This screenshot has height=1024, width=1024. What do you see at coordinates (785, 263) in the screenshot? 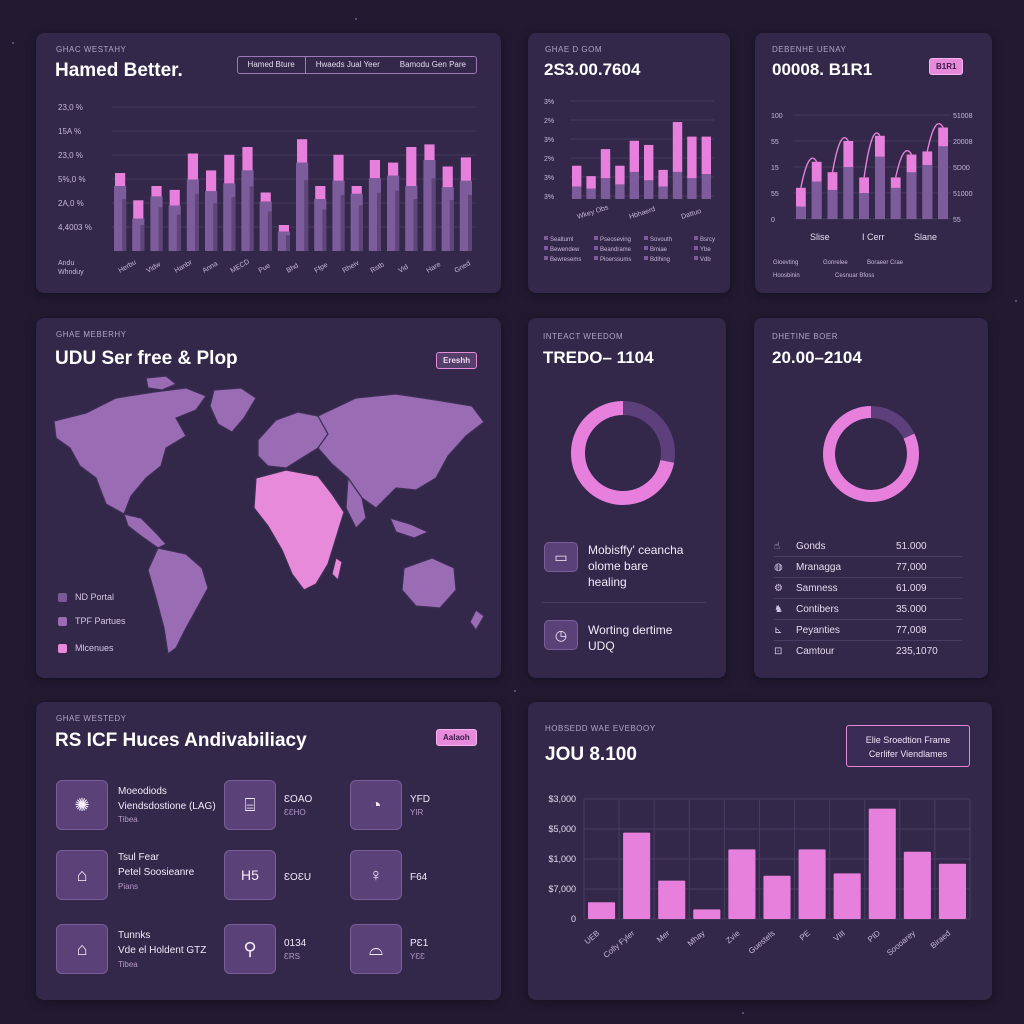
I see `legend-label: Gloevting` at bounding box center [785, 263].